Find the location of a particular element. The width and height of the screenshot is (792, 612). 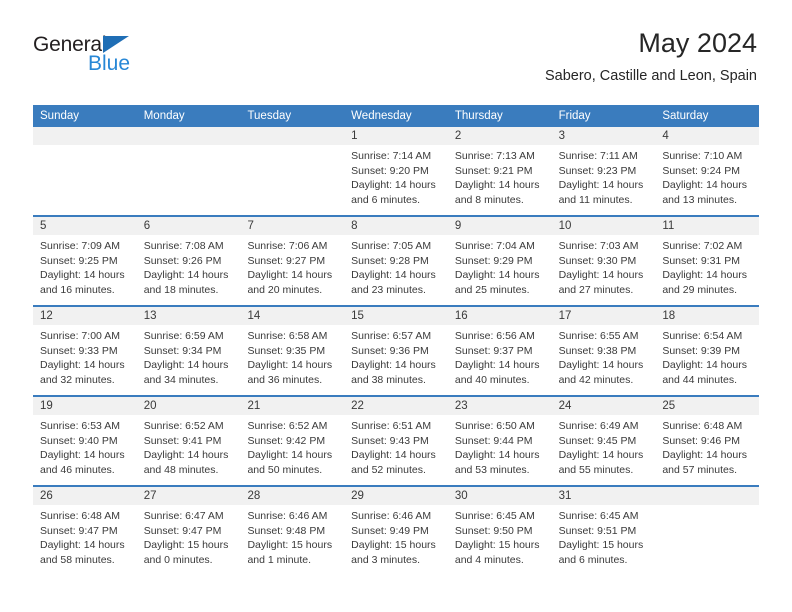

daylight-text: Daylight: 15 hours and 6 minutes. is located at coordinates (601, 552).